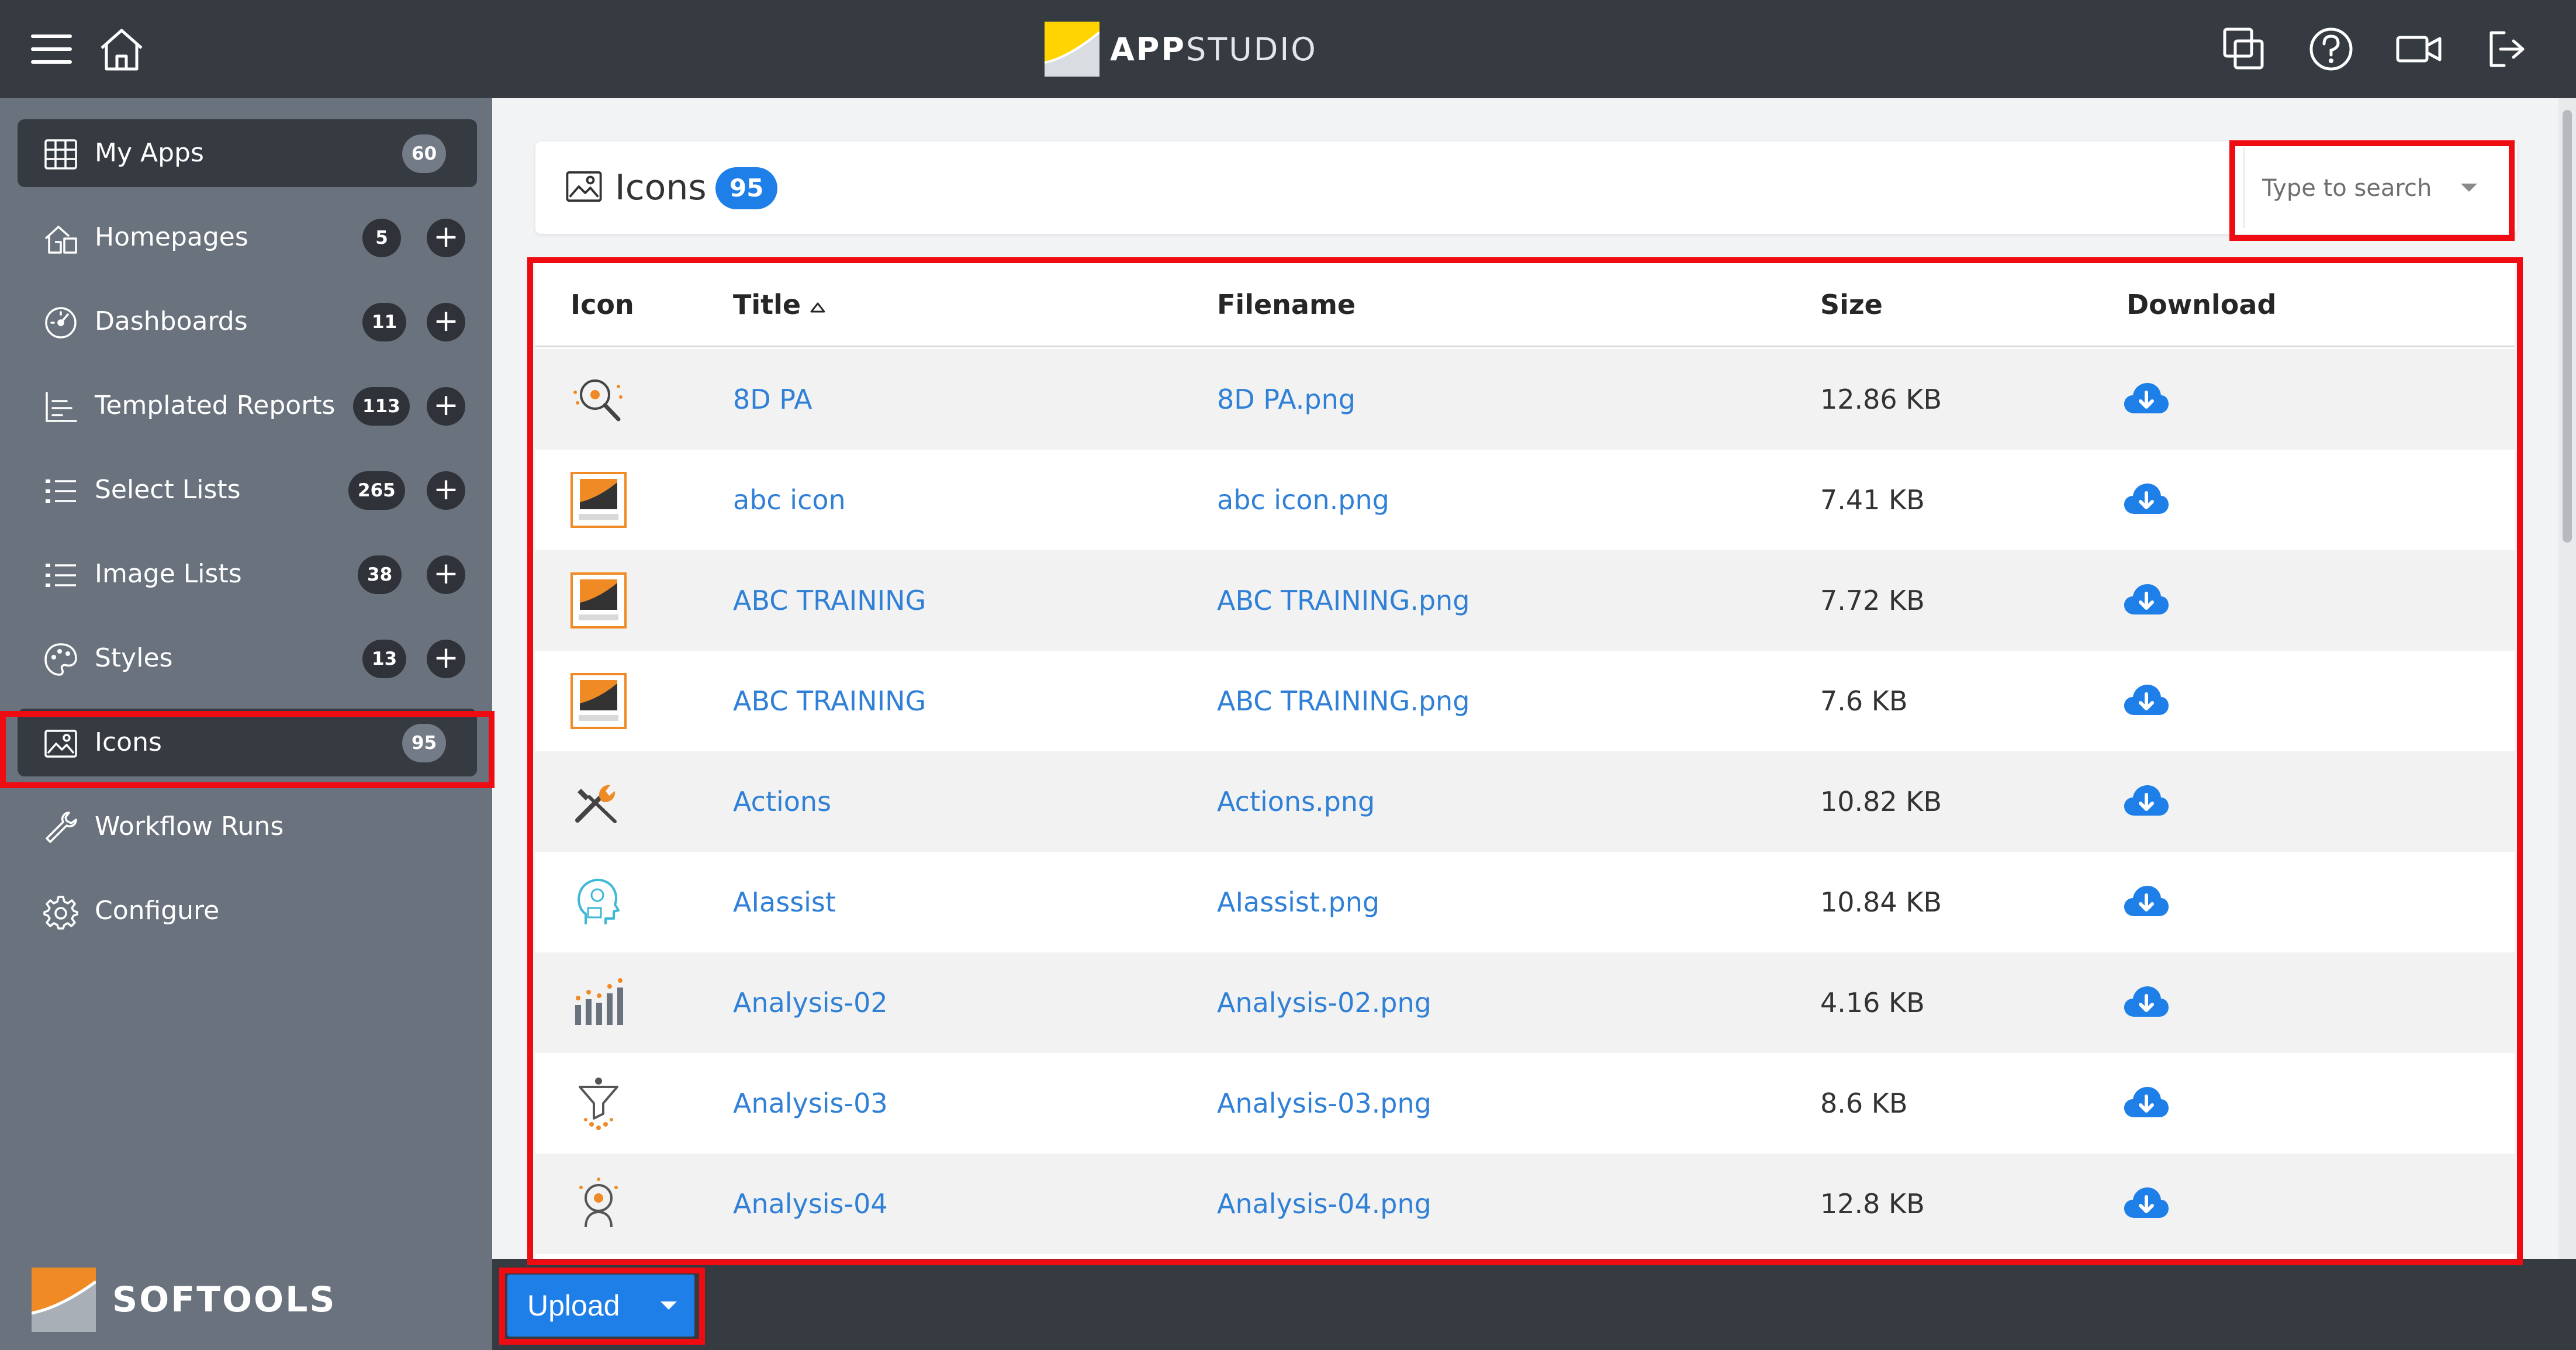 Image resolution: width=2576 pixels, height=1350 pixels. Describe the element at coordinates (1286, 304) in the screenshot. I see `column-header-filename: Filename` at that location.